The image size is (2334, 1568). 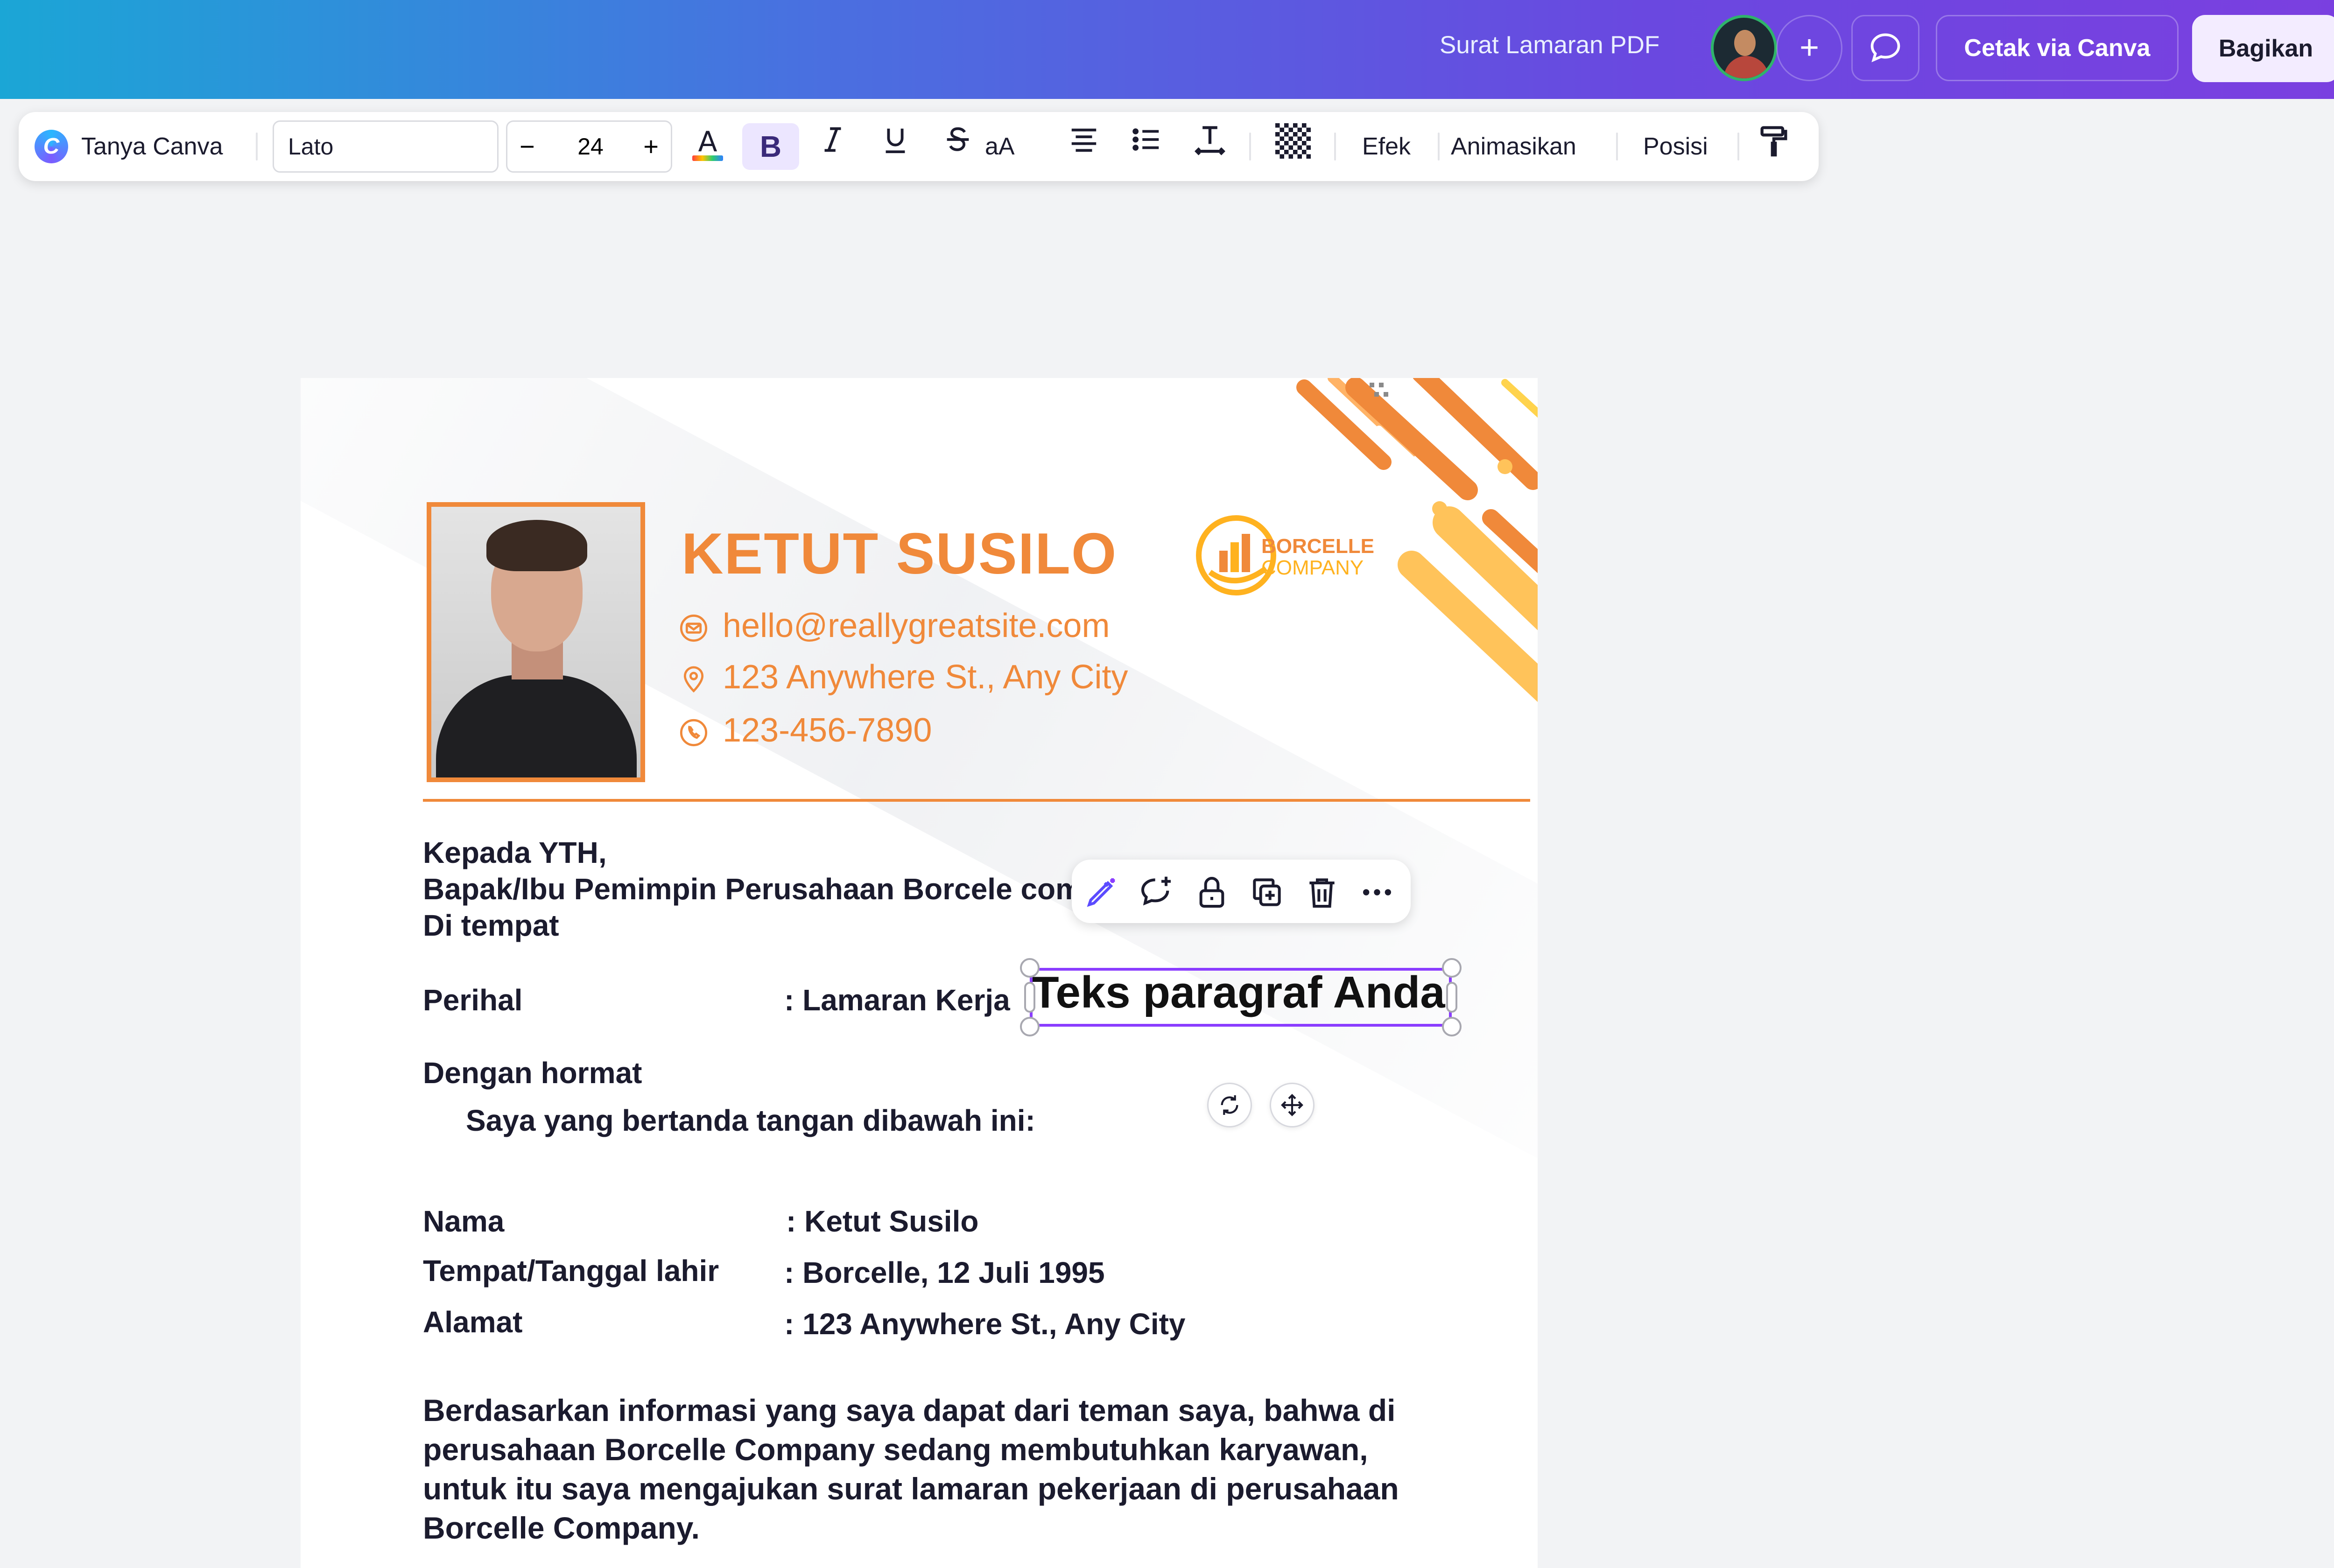 What do you see at coordinates (1211, 892) in the screenshot?
I see `lock-icon` at bounding box center [1211, 892].